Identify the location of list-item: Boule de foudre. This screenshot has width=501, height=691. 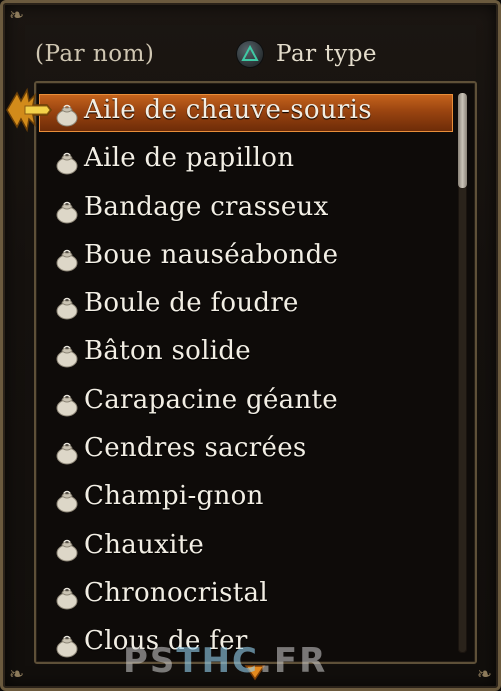
(246, 308).